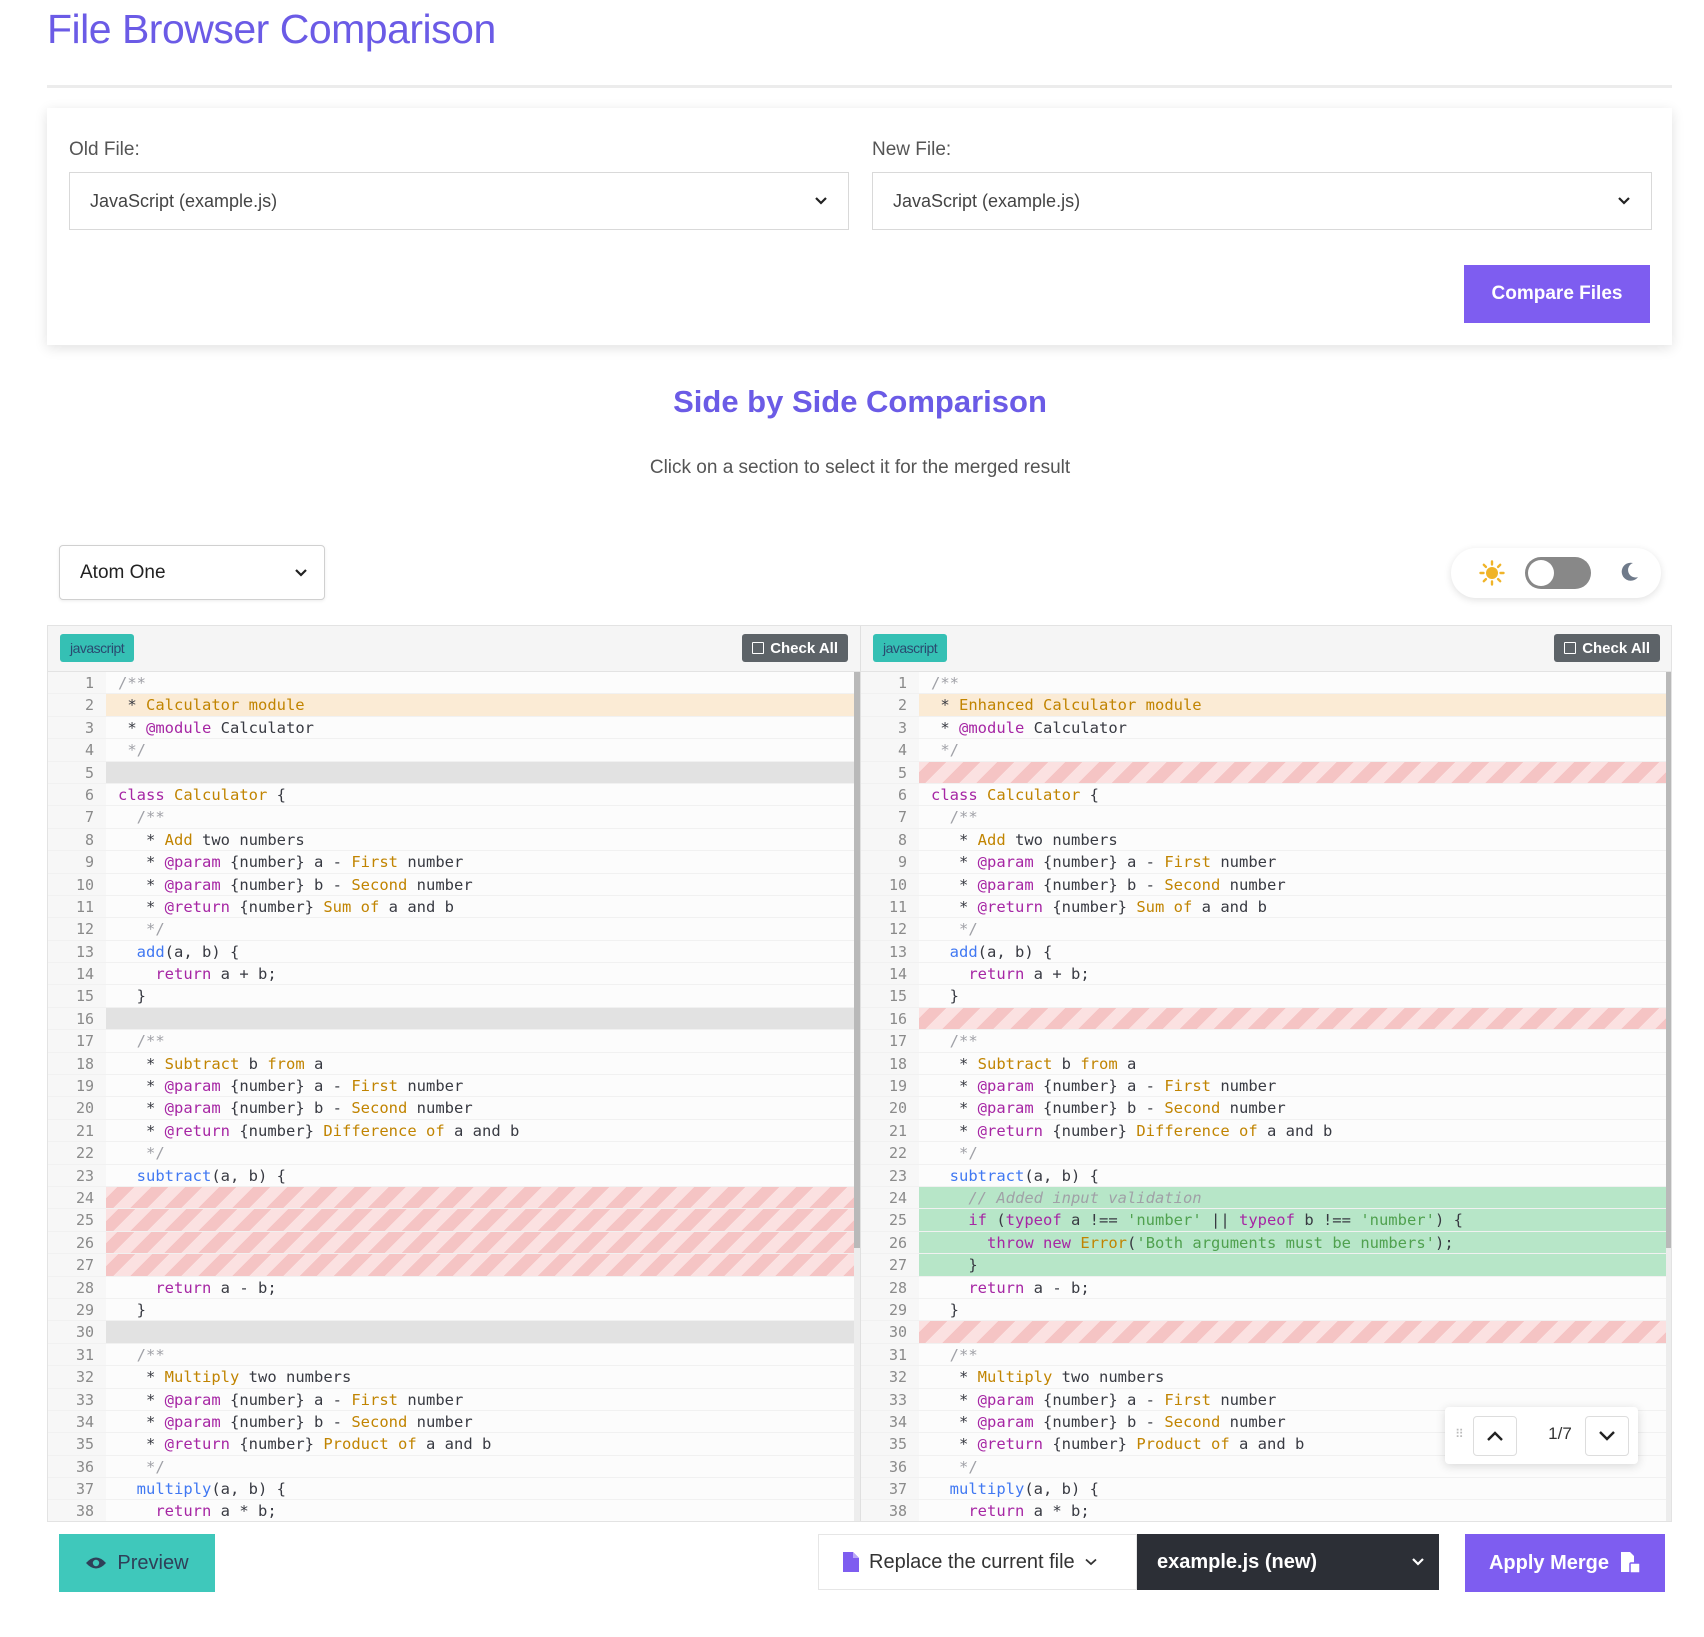 The width and height of the screenshot is (1704, 1637). I want to click on code-text: * Subtract b from a, so click(1295, 1063).